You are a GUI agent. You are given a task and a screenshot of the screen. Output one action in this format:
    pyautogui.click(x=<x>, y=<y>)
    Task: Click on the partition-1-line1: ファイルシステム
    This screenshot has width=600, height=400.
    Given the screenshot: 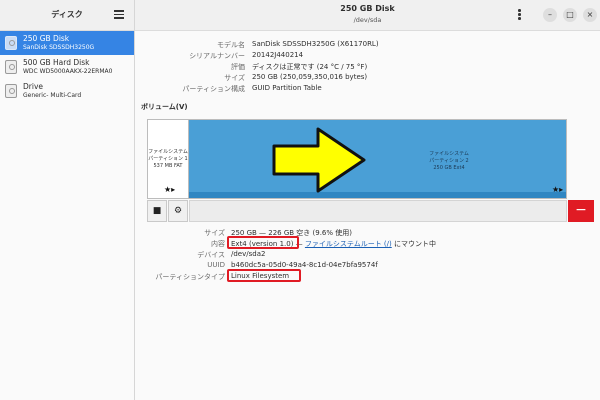 What is the action you would take?
    pyautogui.click(x=168, y=152)
    